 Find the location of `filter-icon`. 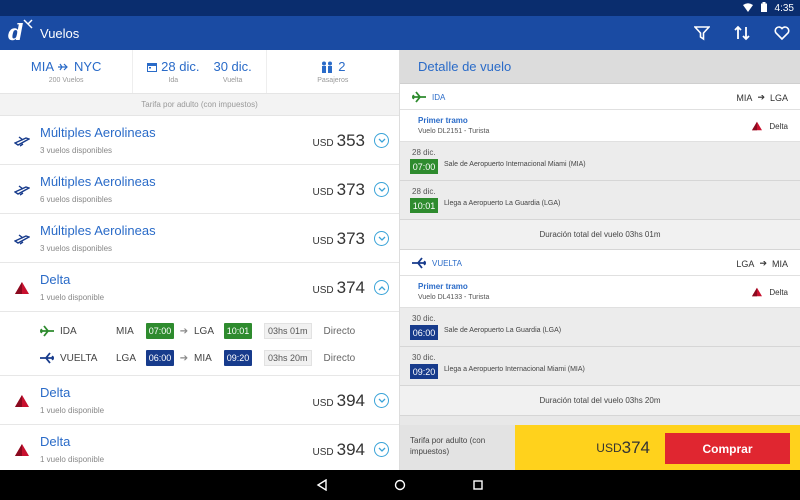

filter-icon is located at coordinates (702, 33).